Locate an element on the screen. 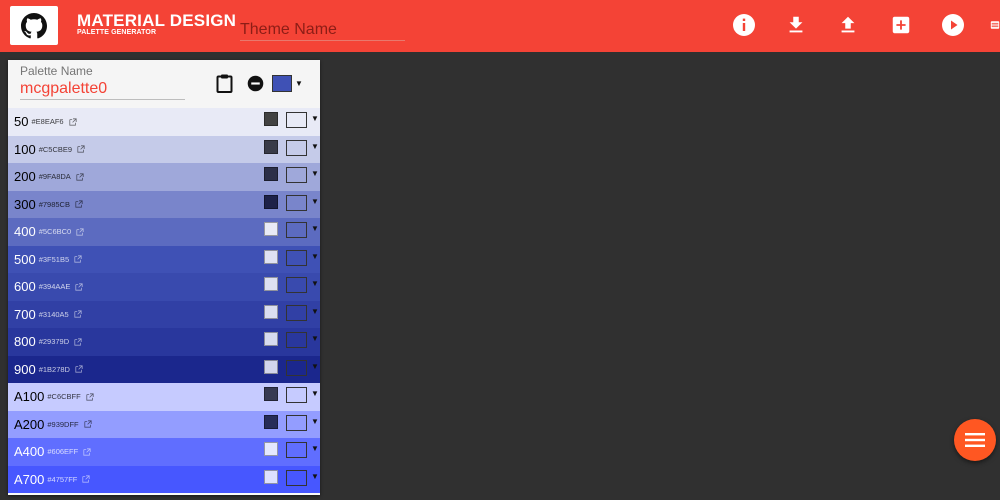 Image resolution: width=1000 pixels, height=500 pixels. shade-row: 600 #394AAE ▼ is located at coordinates (164, 287).